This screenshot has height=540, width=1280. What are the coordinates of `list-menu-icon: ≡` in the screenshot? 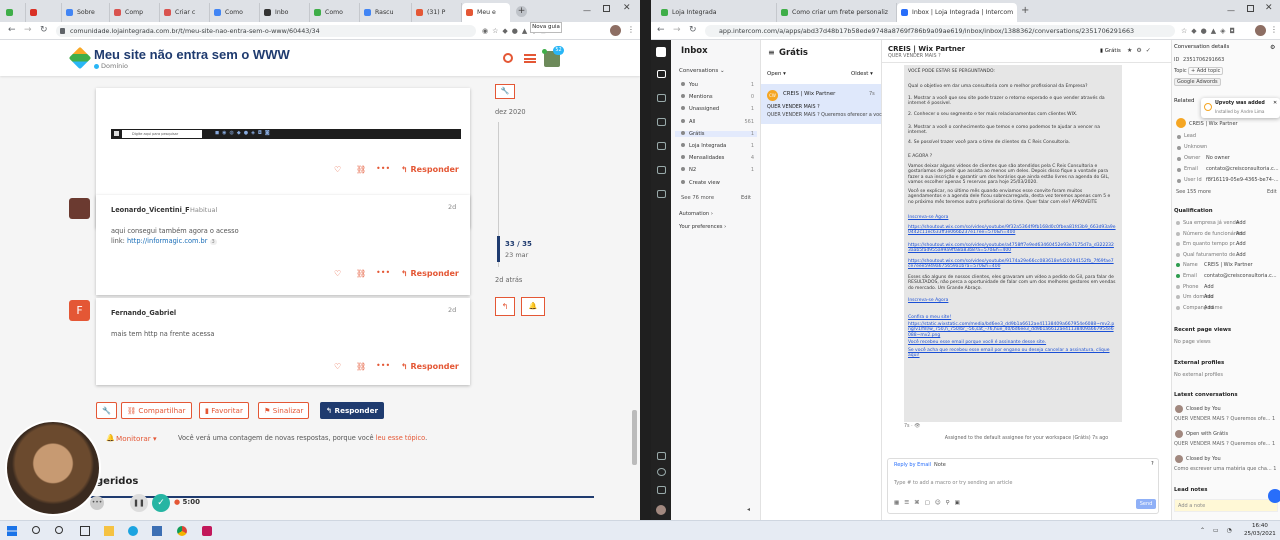 It's located at (771, 52).